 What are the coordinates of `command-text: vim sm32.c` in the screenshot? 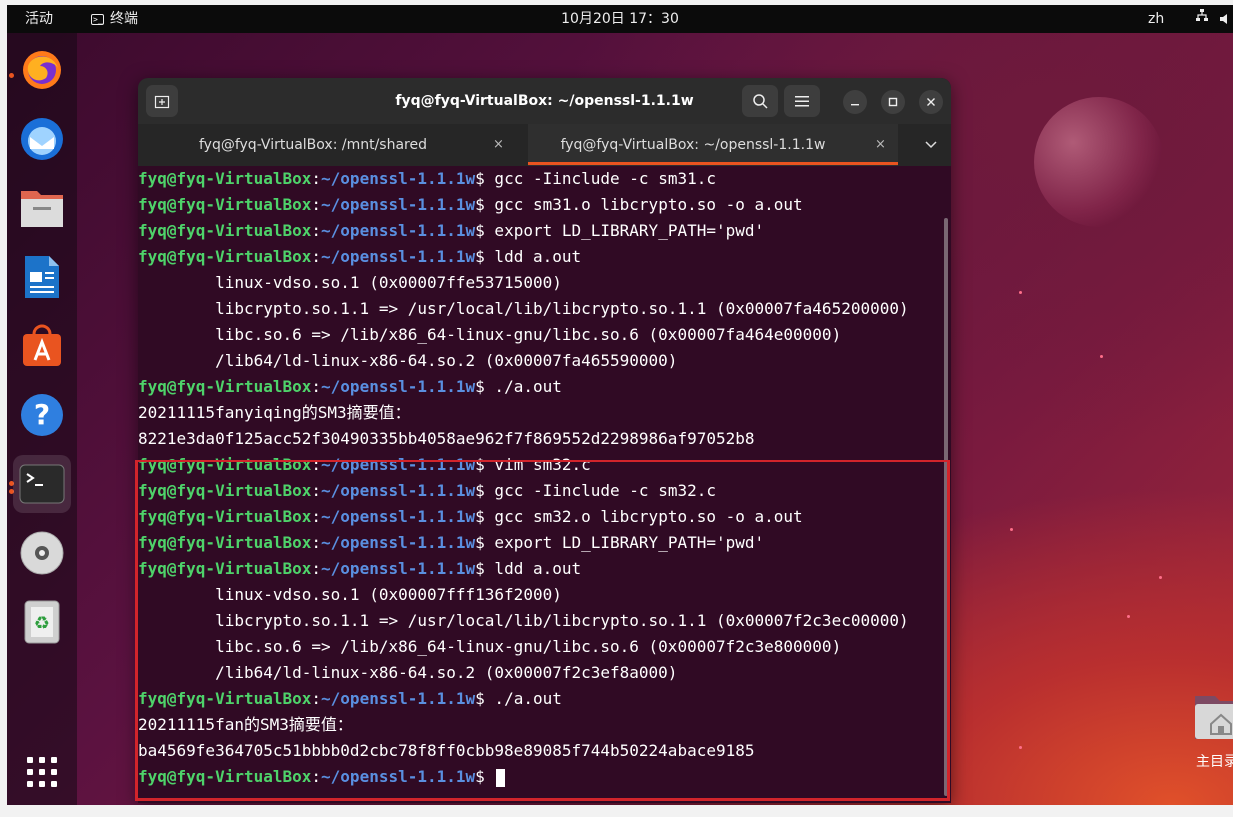 It's located at (537, 464).